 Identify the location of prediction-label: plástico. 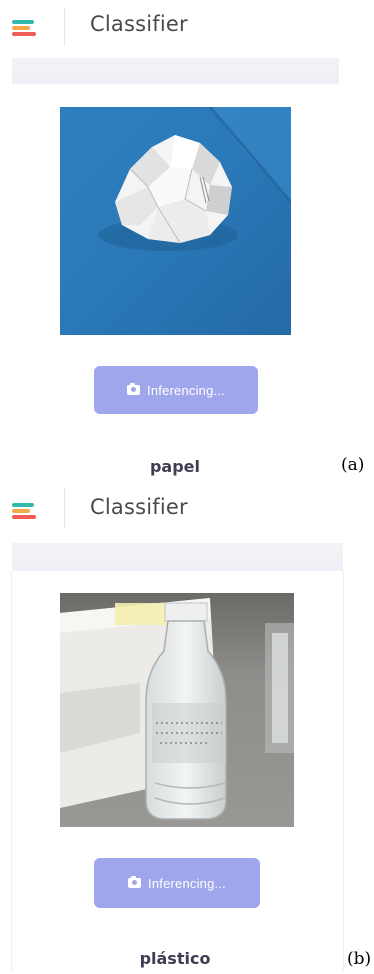
(175, 958).